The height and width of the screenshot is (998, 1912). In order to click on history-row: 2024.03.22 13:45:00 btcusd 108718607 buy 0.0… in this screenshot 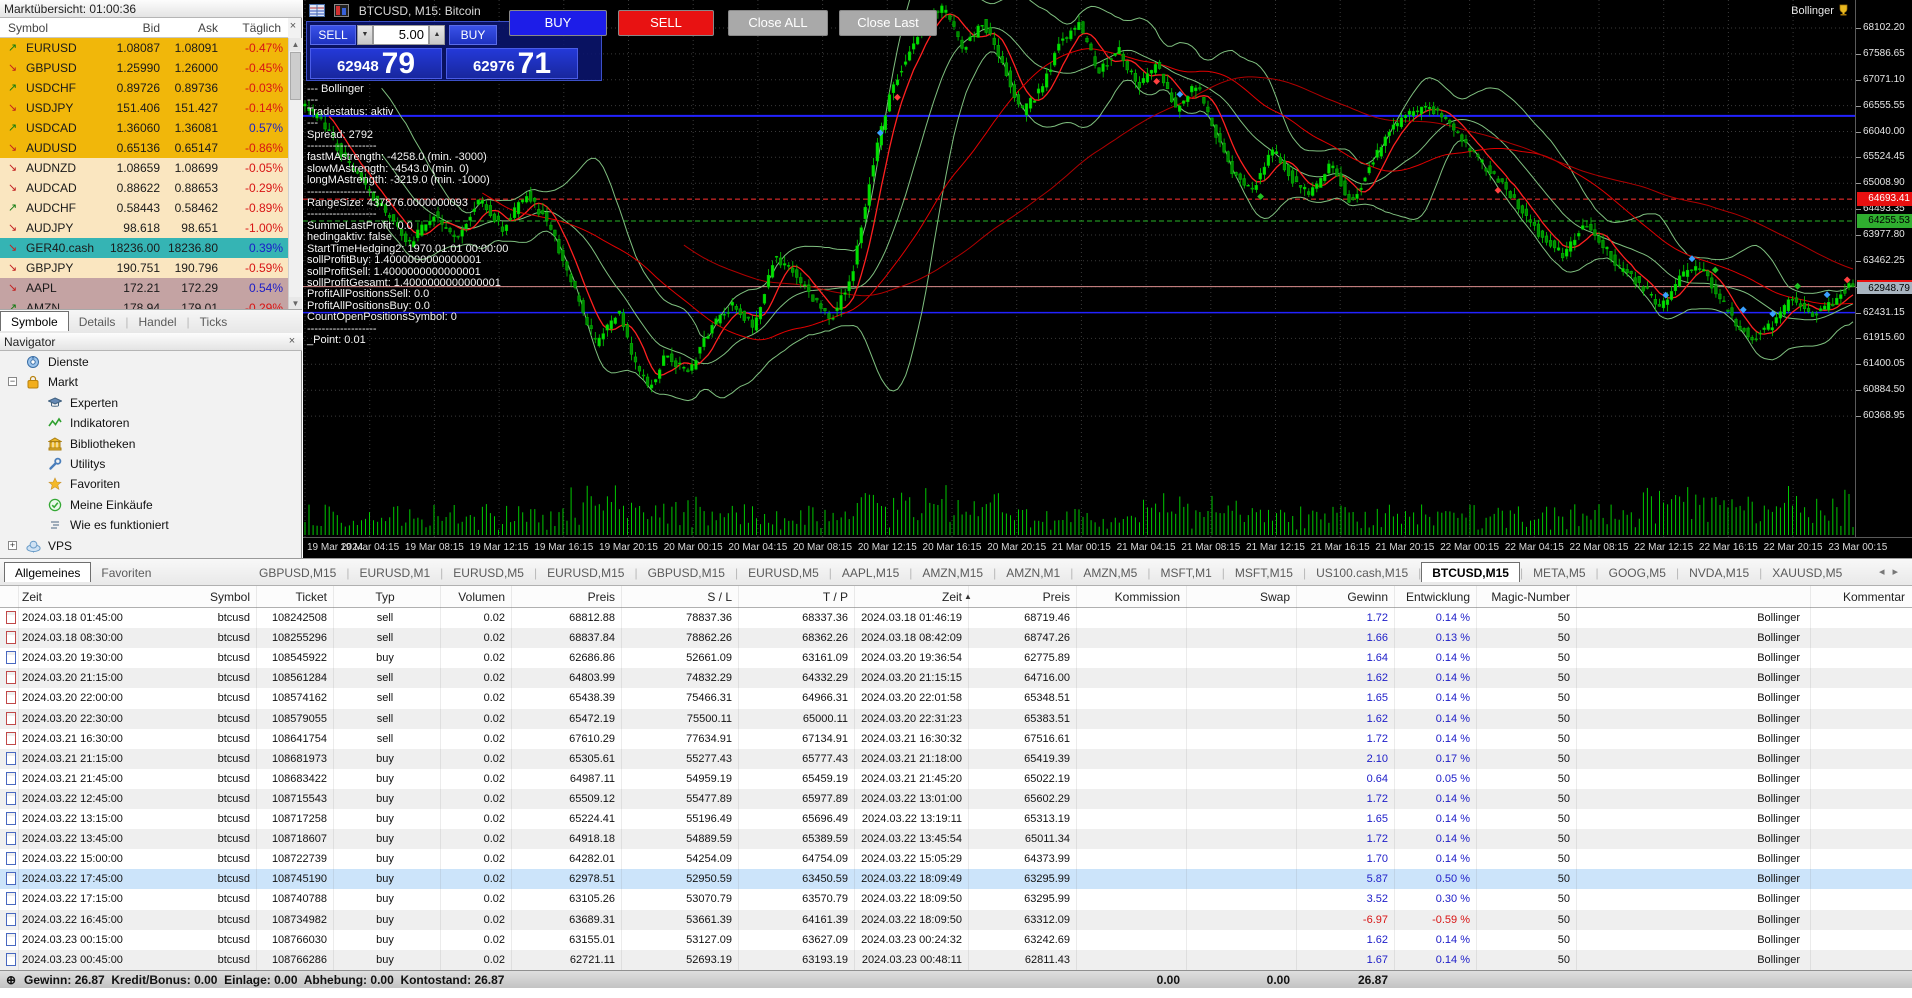, I will do `click(956, 839)`.